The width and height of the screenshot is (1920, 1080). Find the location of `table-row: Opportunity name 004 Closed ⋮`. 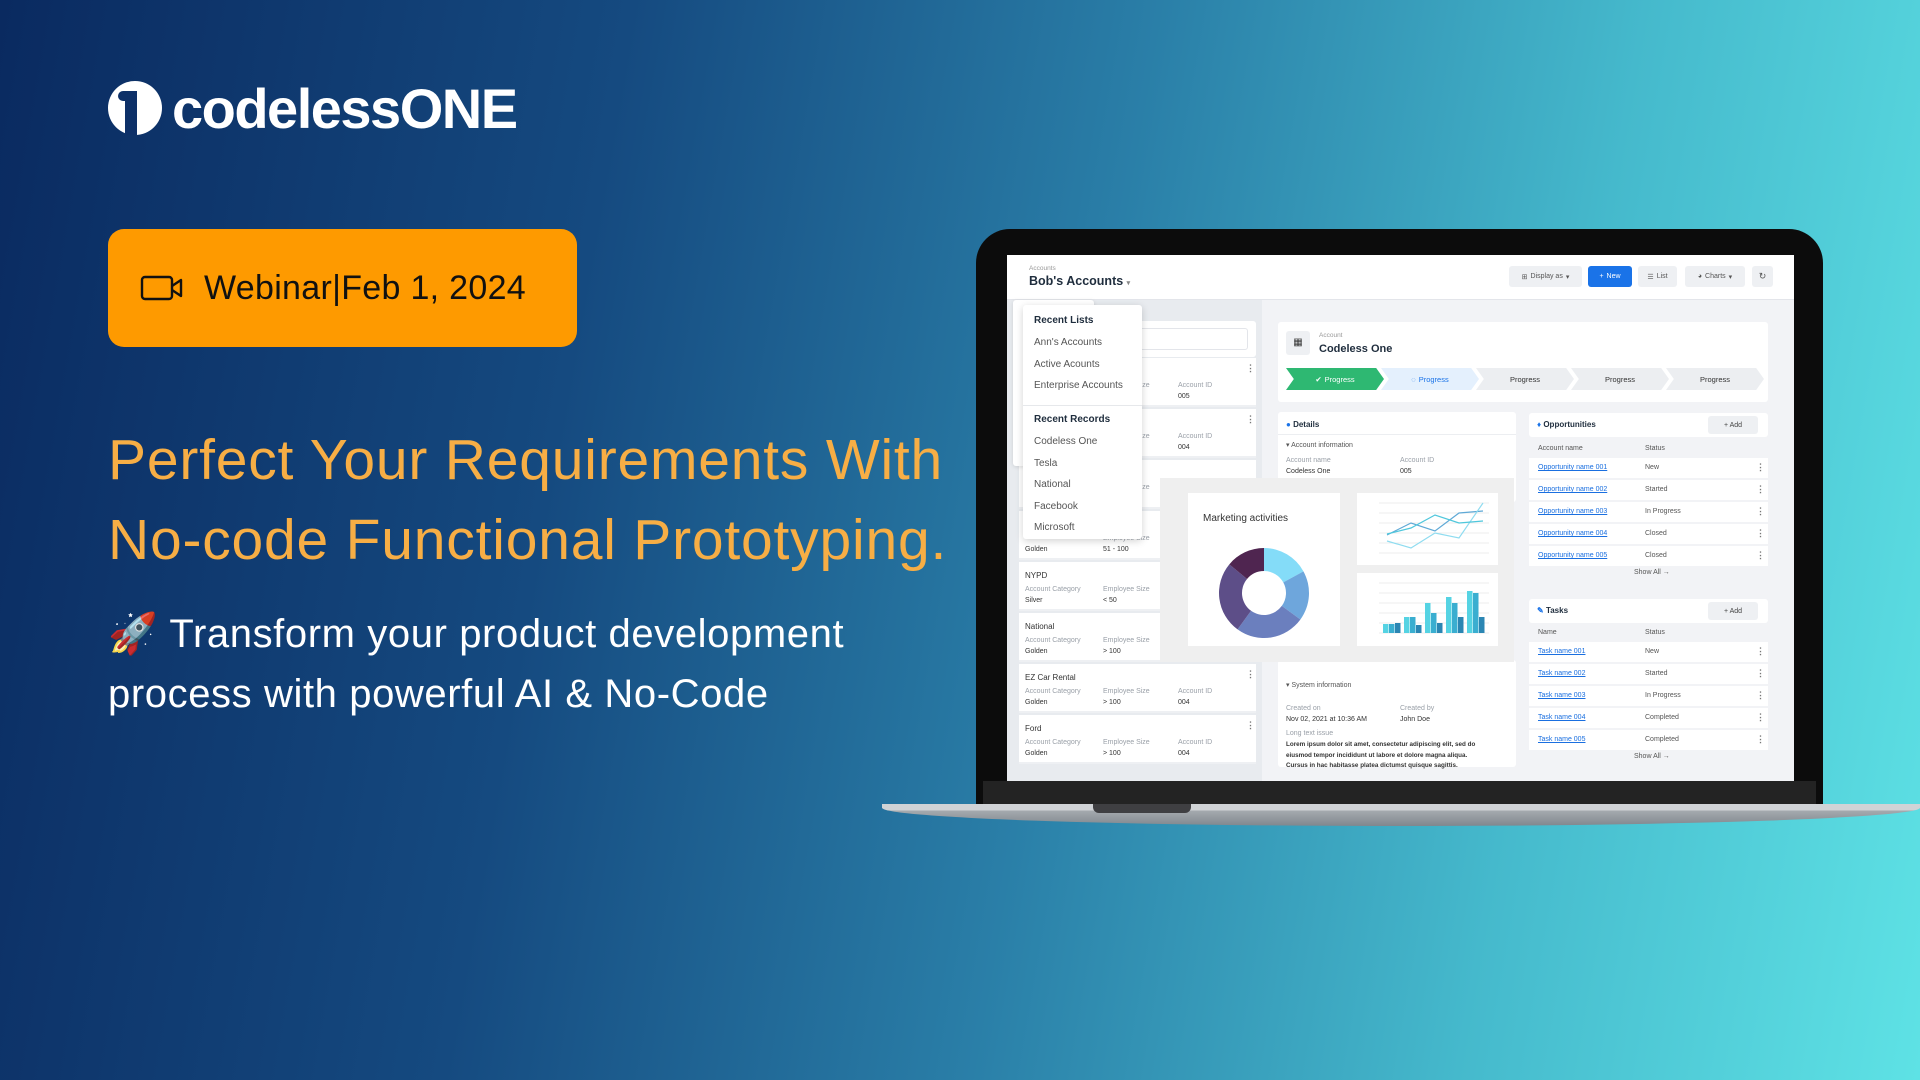

table-row: Opportunity name 004 Closed ⋮ is located at coordinates (1648, 534).